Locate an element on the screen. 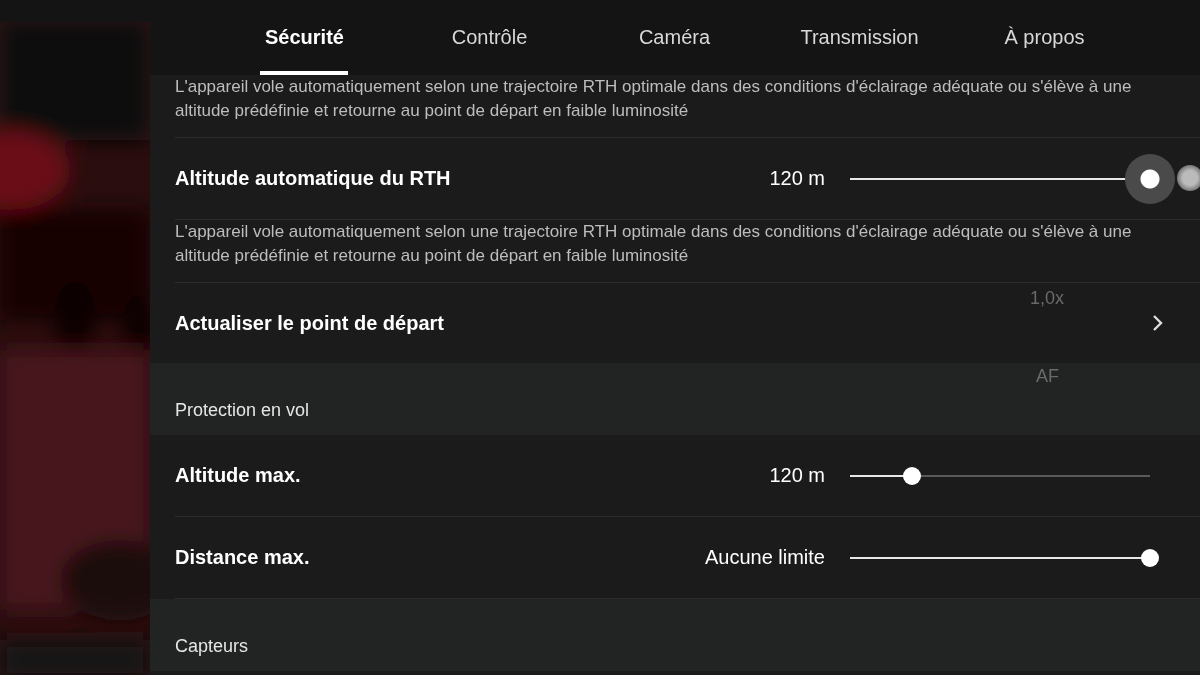  tab: Sécurité is located at coordinates (304, 37).